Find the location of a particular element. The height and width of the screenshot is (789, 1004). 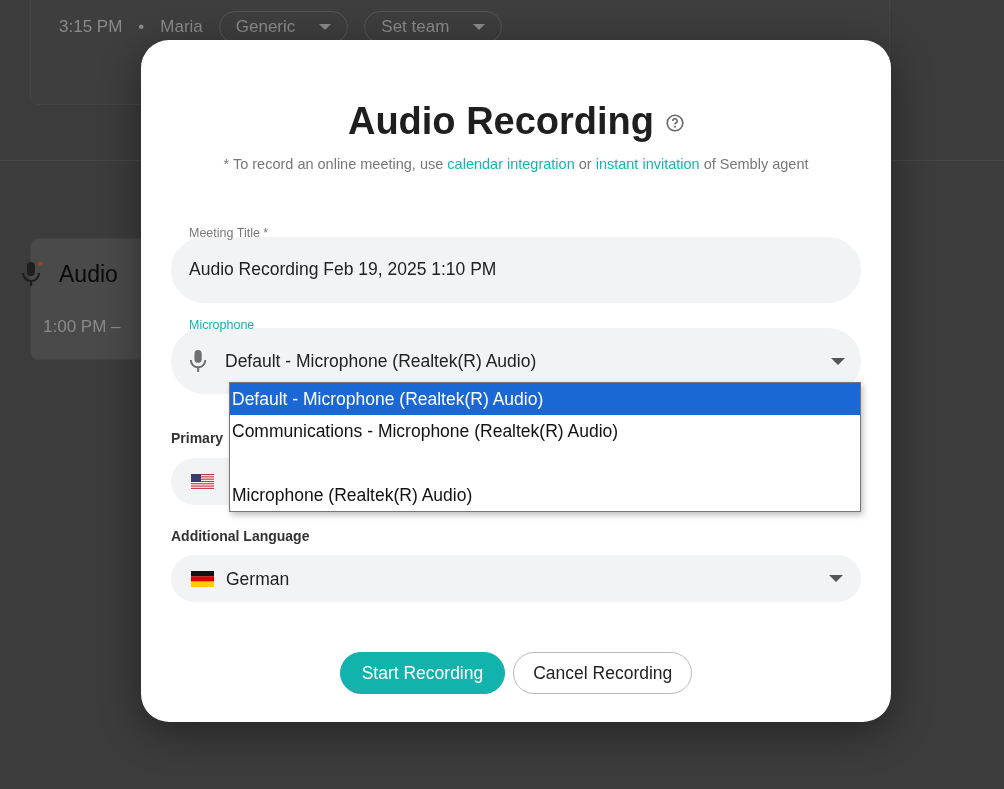

dropdown-option: Microphone (Realtek(R) Audio) is located at coordinates (545, 495).